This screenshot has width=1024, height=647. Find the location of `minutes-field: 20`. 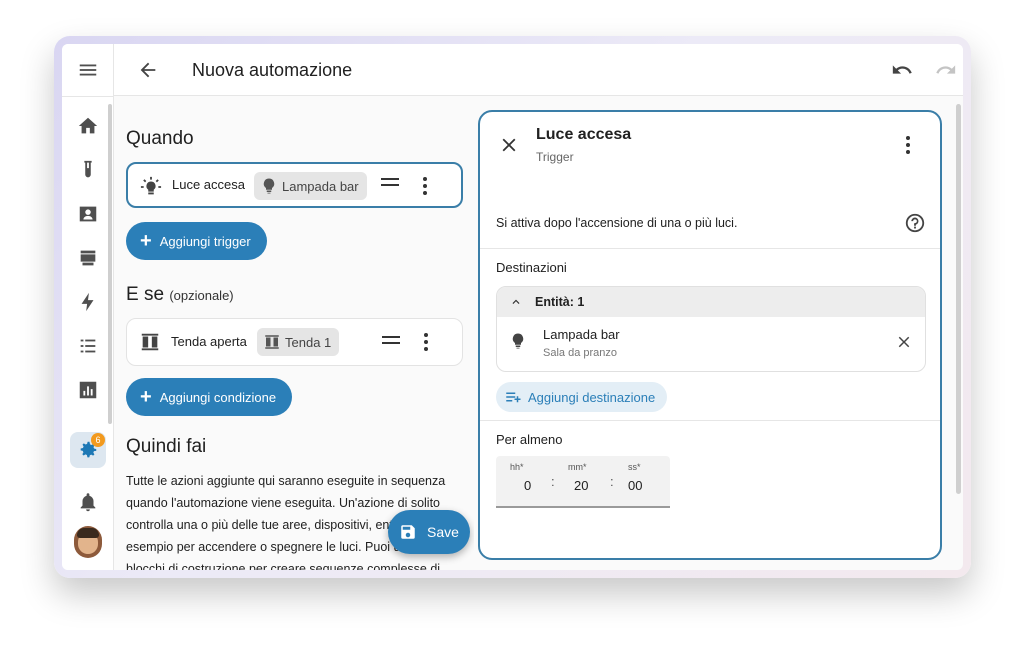

minutes-field: 20 is located at coordinates (581, 485).